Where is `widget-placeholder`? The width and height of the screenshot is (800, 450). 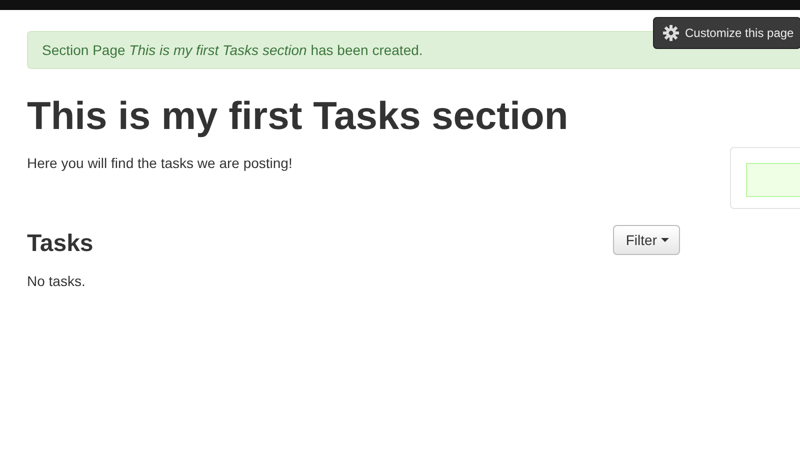
widget-placeholder is located at coordinates (773, 180).